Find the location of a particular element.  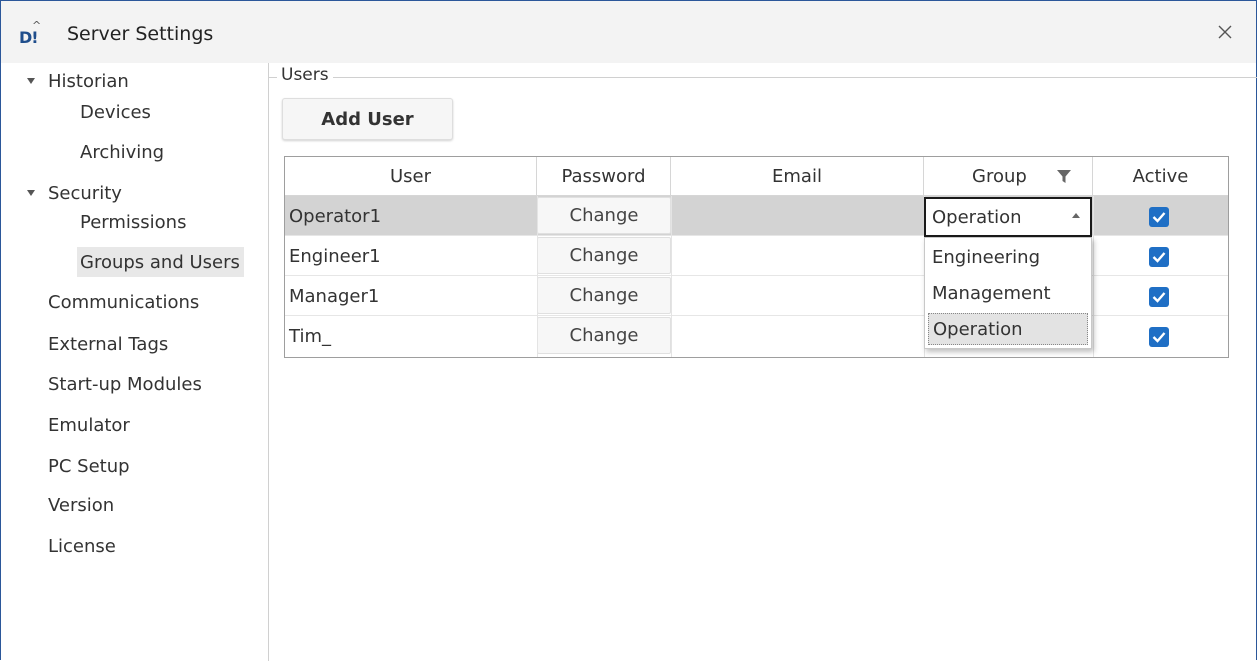

group-option-management: Management is located at coordinates (1008, 293).